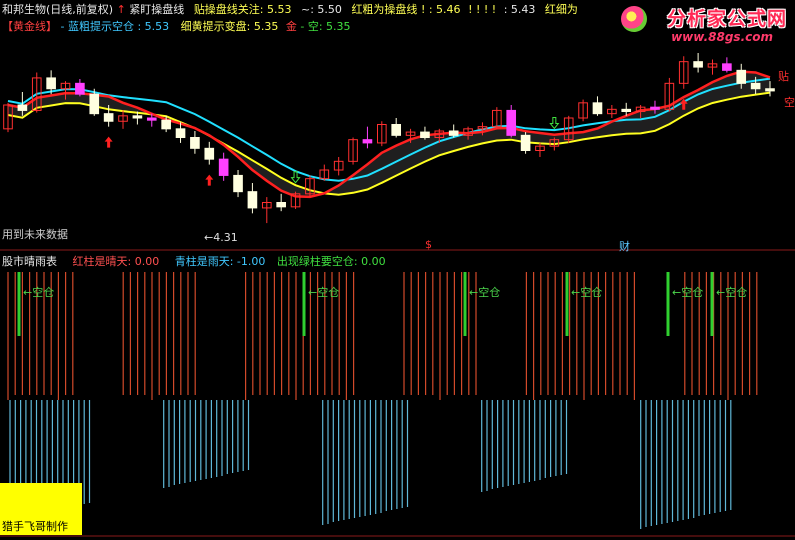 This screenshot has height=540, width=795. What do you see at coordinates (229, 26) in the screenshot?
I see `yellow-thin-hint: 细黄提示变盘: 5.35` at bounding box center [229, 26].